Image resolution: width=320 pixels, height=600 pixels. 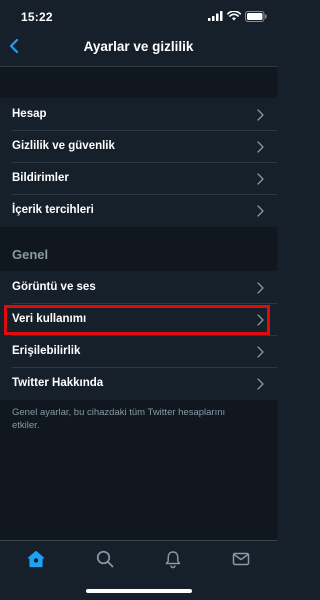 I want to click on tab-home, so click(x=36, y=559).